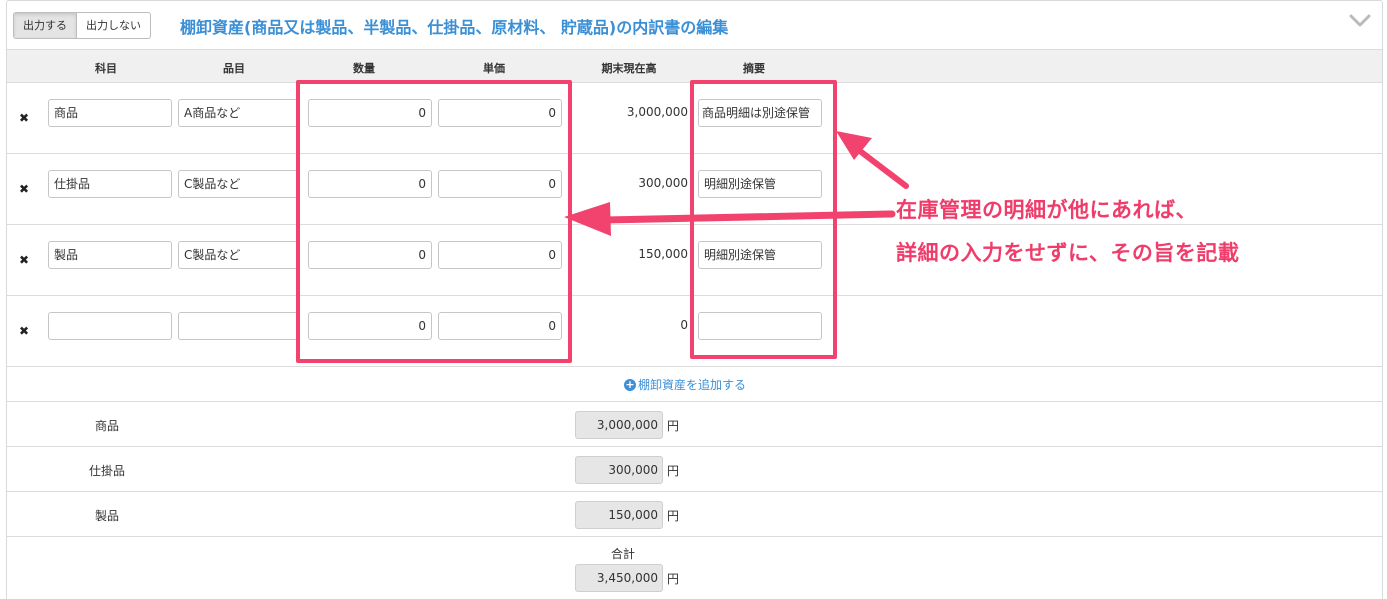 Image resolution: width=1387 pixels, height=599 pixels. What do you see at coordinates (454, 27) in the screenshot?
I see `page-title: 棚卸資産(商品又は製品、半製品、仕掛品、原材料、 貯蔵品)の内訳書の編集` at bounding box center [454, 27].